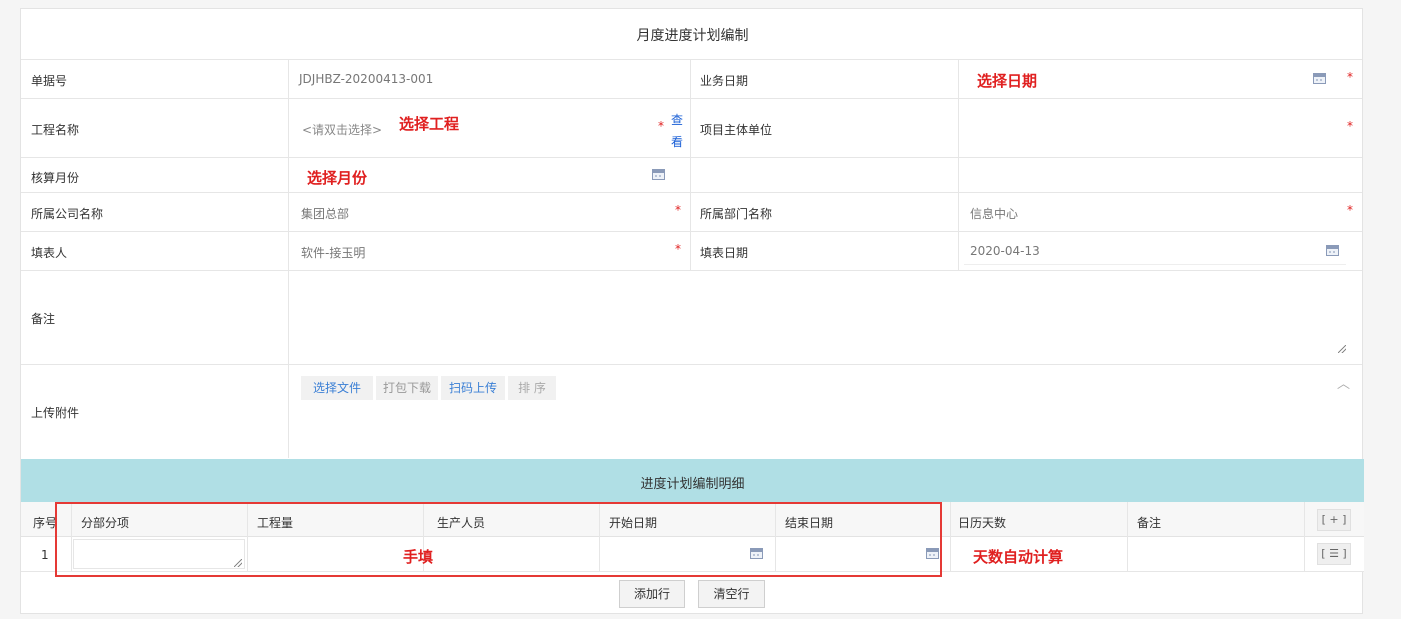 This screenshot has width=1401, height=619. What do you see at coordinates (1334, 554) in the screenshot?
I see `row-menu-button: [ ☰ ]` at bounding box center [1334, 554].